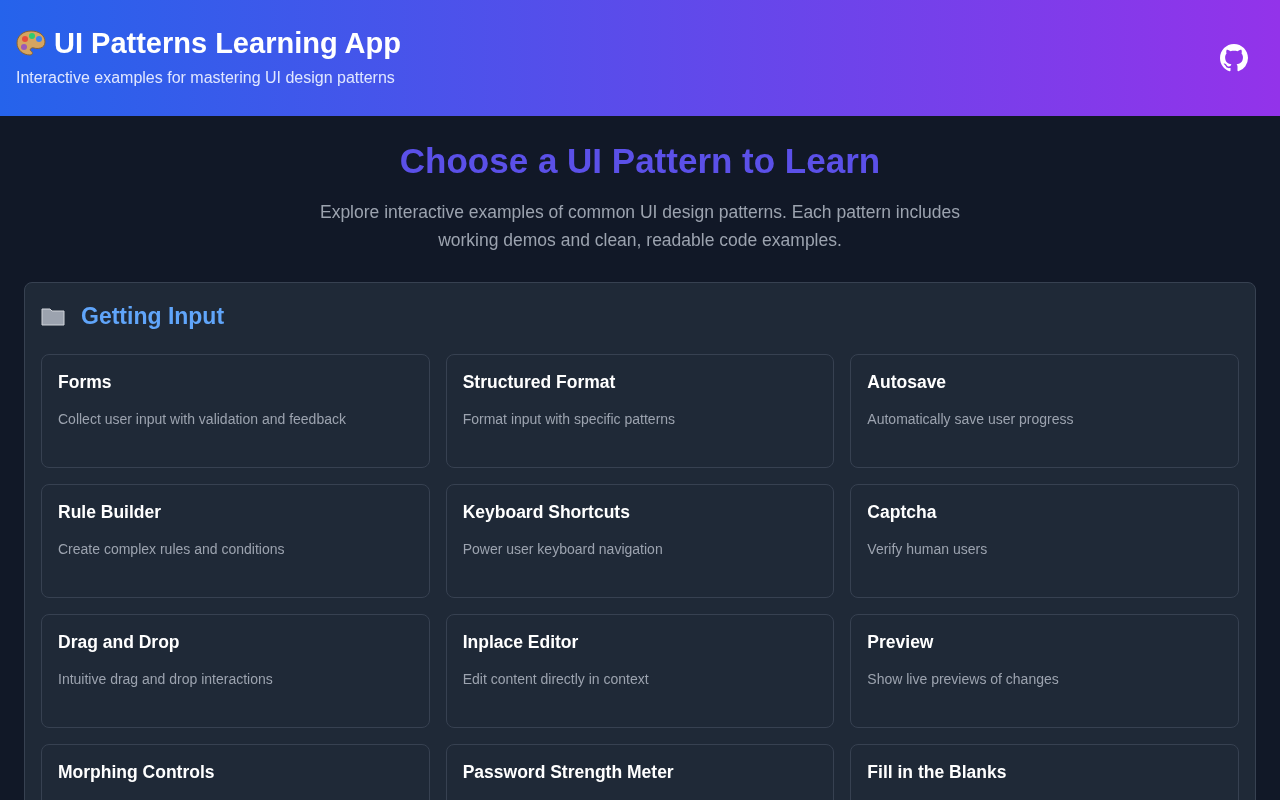 The width and height of the screenshot is (1280, 800). What do you see at coordinates (907, 382) in the screenshot?
I see `pattern-title: Autosave` at bounding box center [907, 382].